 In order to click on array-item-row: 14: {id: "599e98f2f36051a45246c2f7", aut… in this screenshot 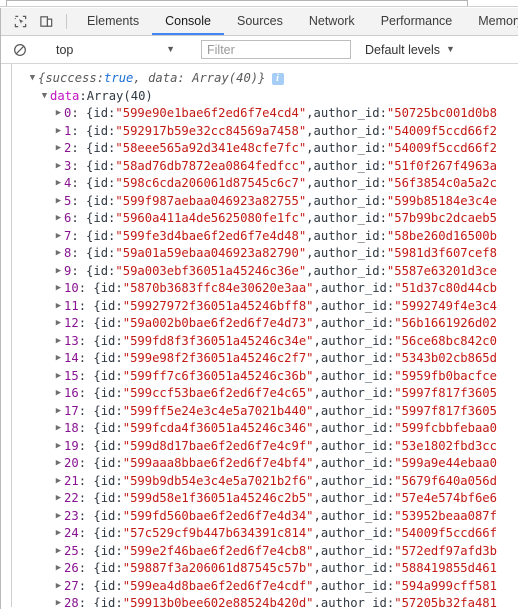, I will do `click(259, 359)`.